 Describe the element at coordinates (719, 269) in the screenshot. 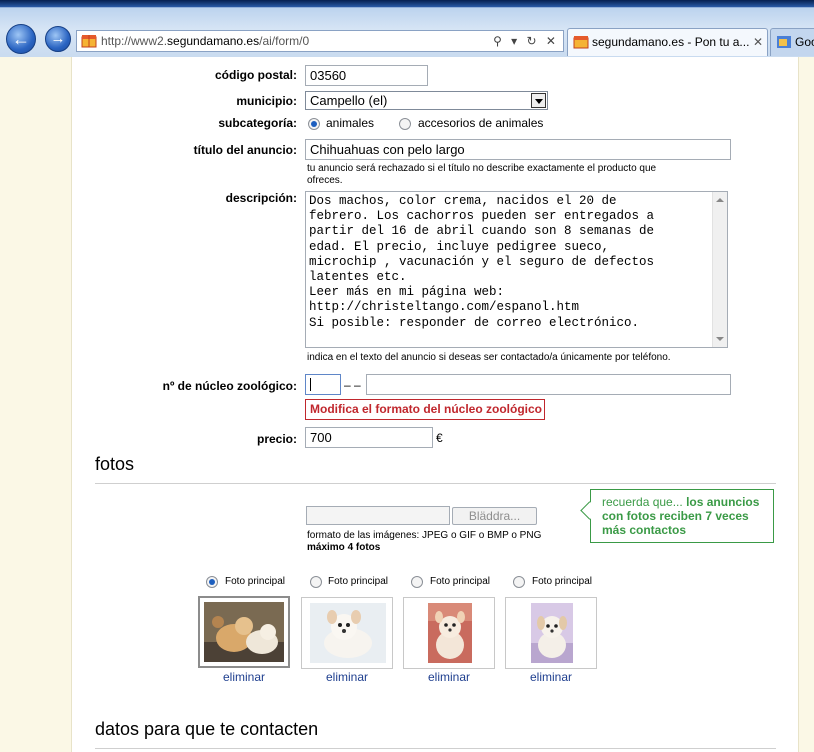

I see `textarea-scrollbar` at that location.